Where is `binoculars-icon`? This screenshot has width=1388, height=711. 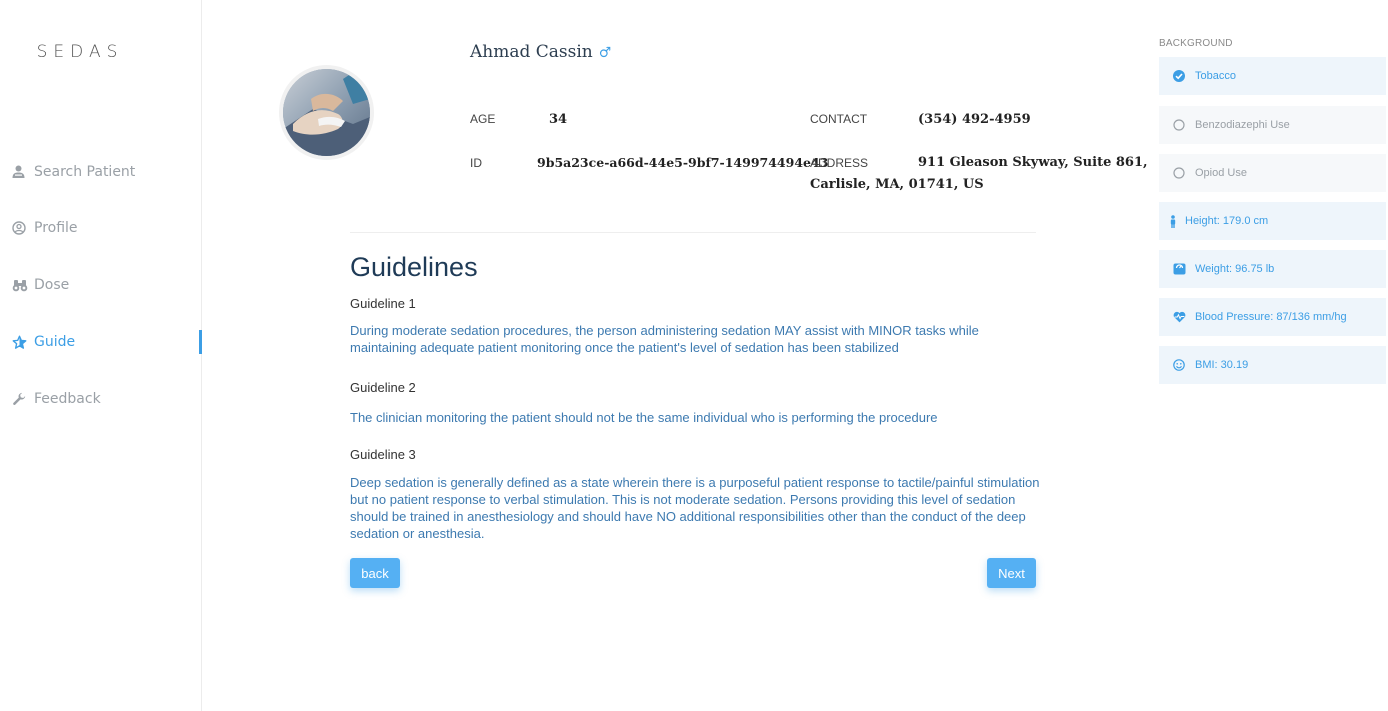
binoculars-icon is located at coordinates (23, 285).